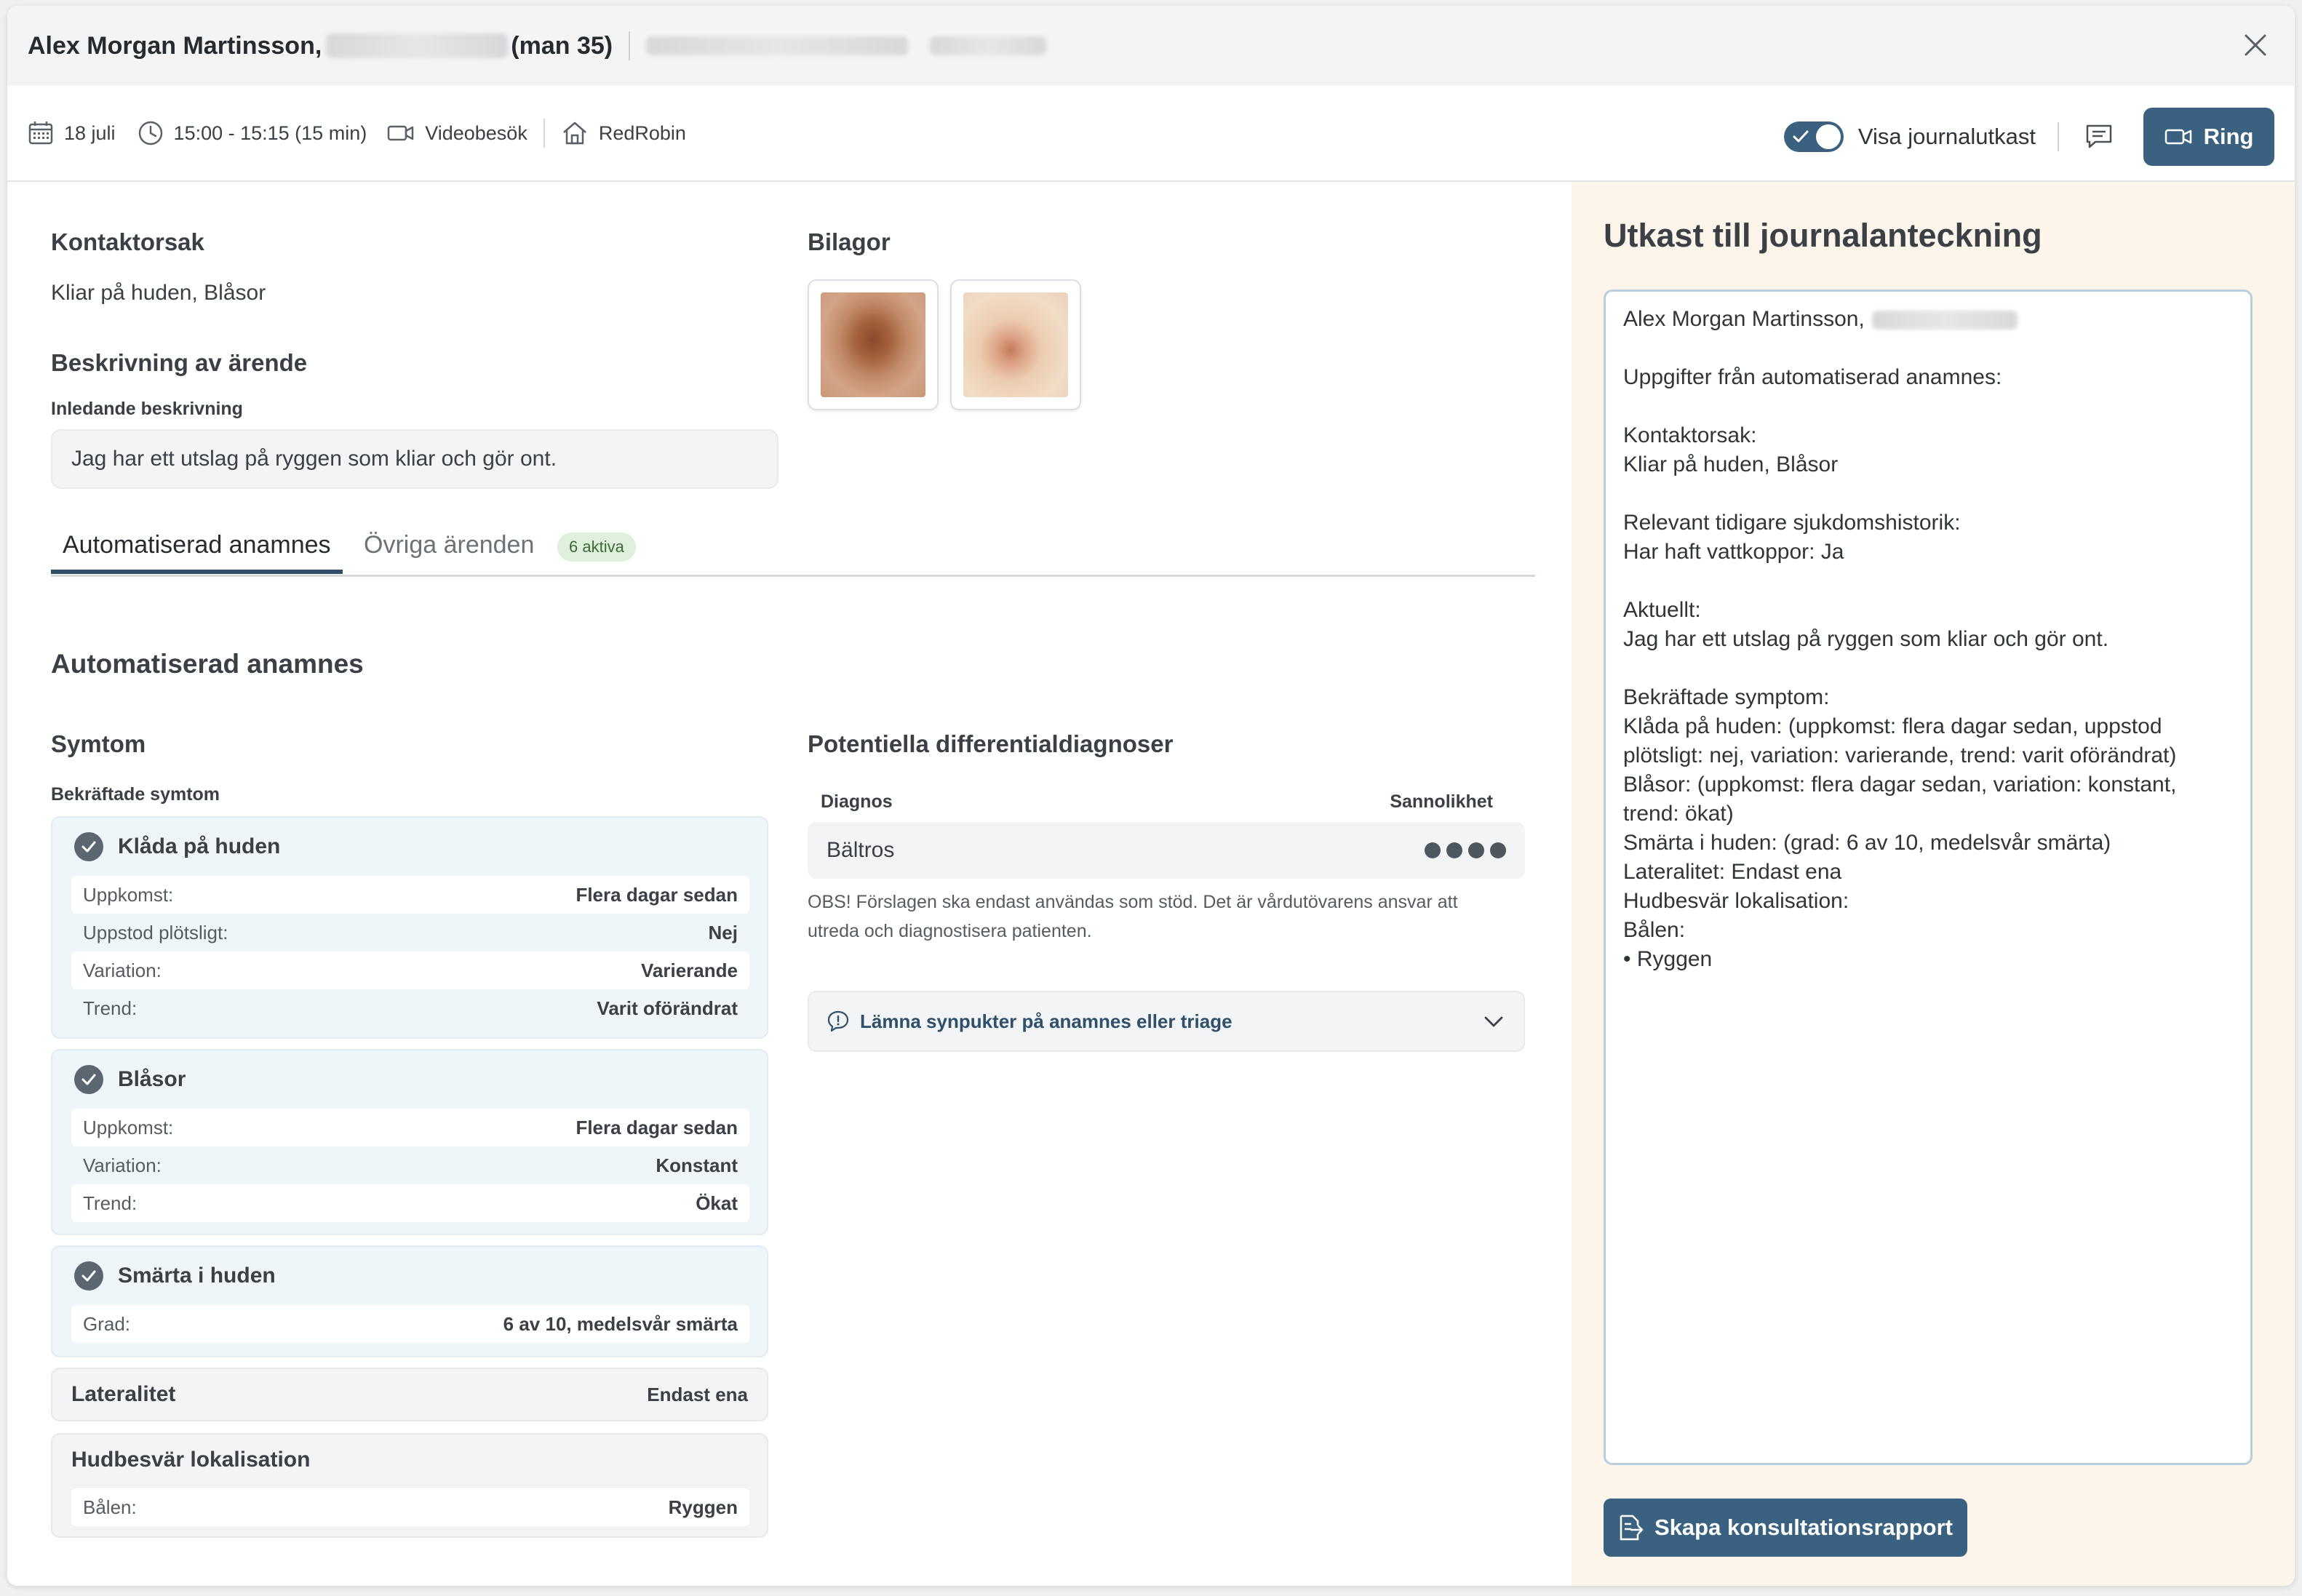 This screenshot has height=1596, width=2302. Describe the element at coordinates (1801, 136) in the screenshot. I see `check-icon` at that location.